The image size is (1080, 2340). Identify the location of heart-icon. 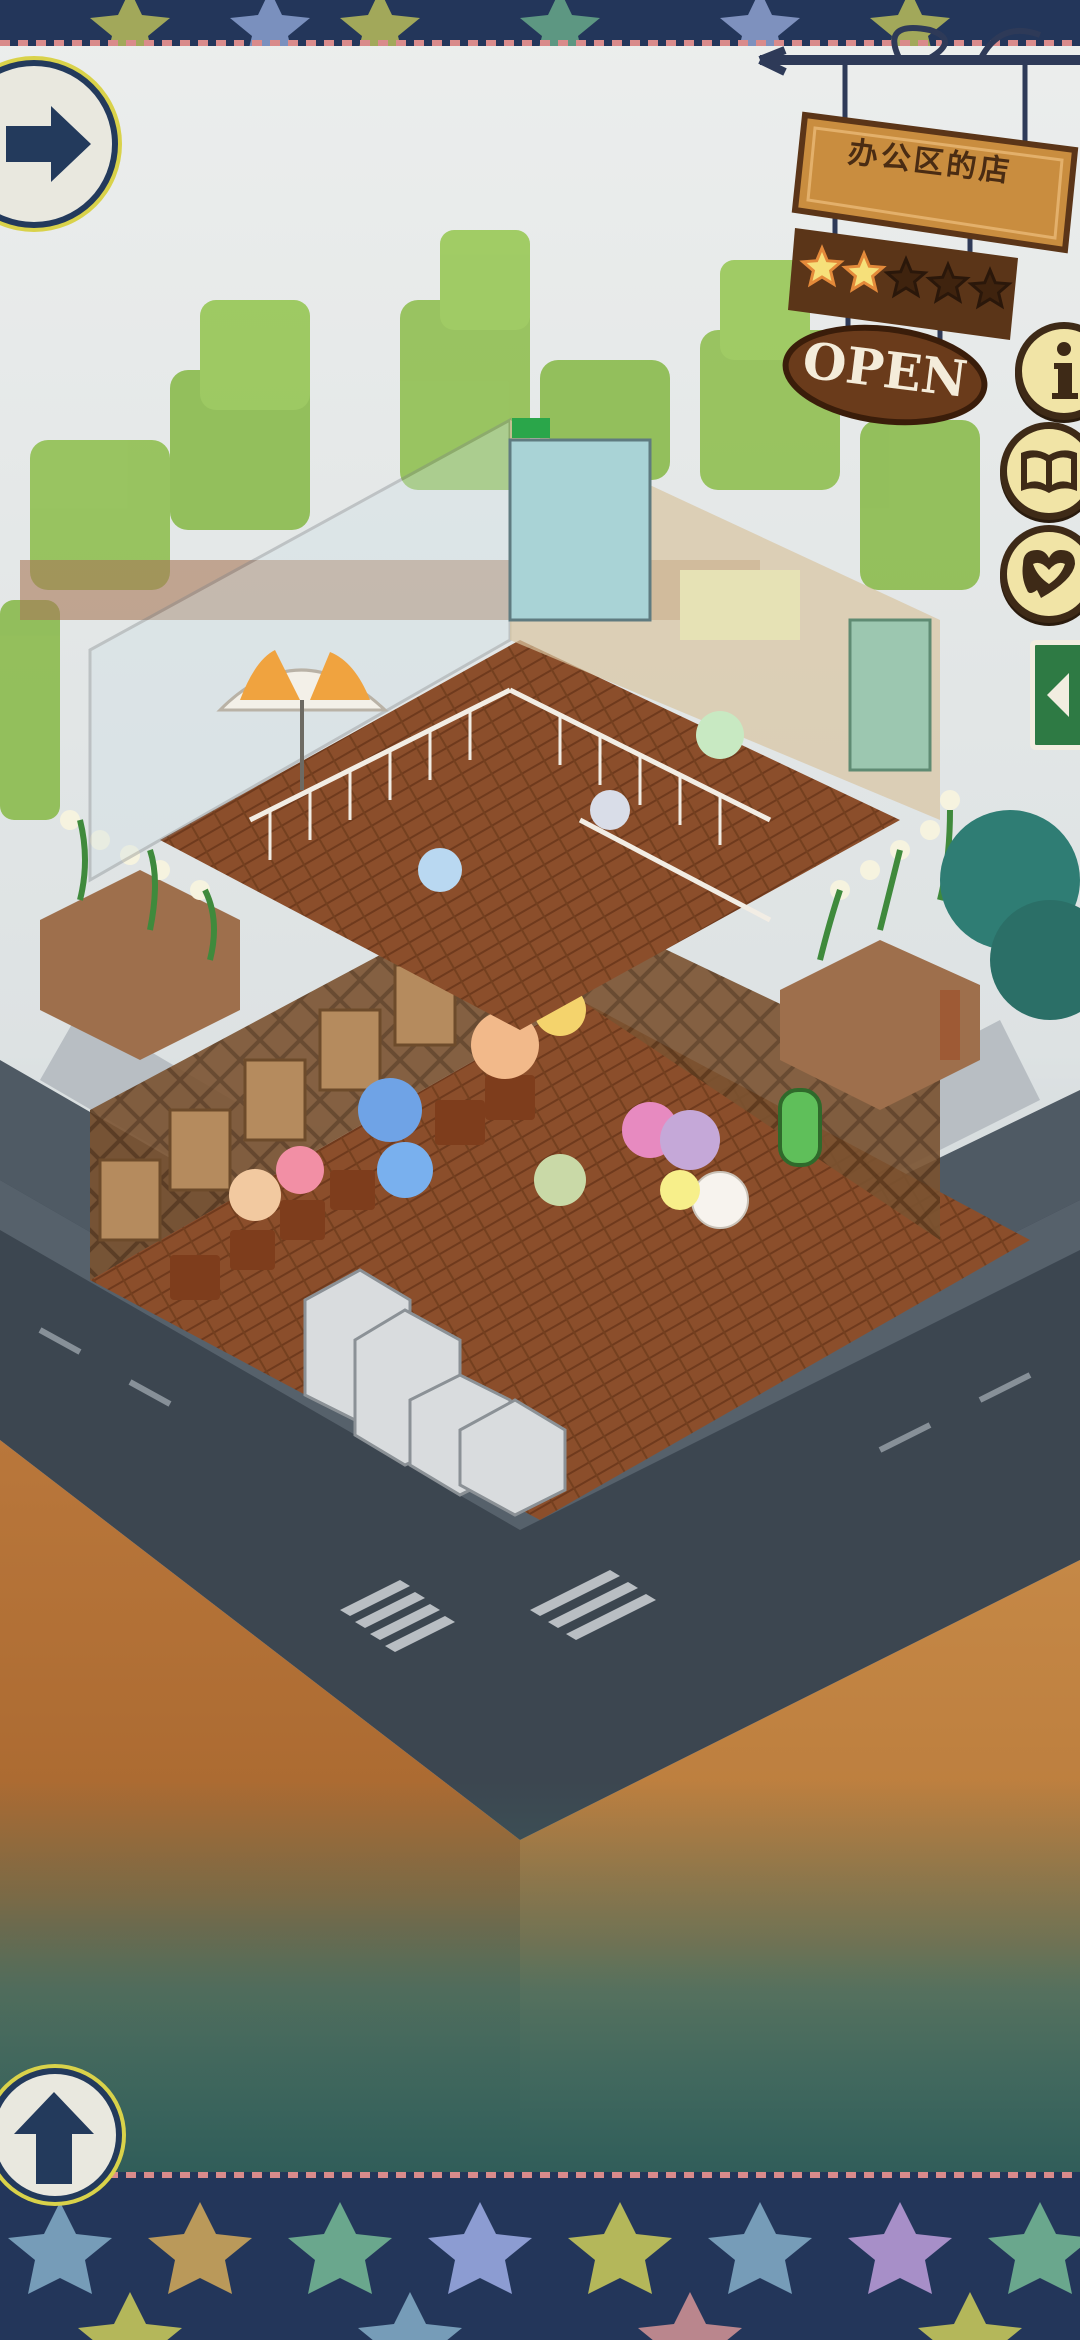
(1048, 574).